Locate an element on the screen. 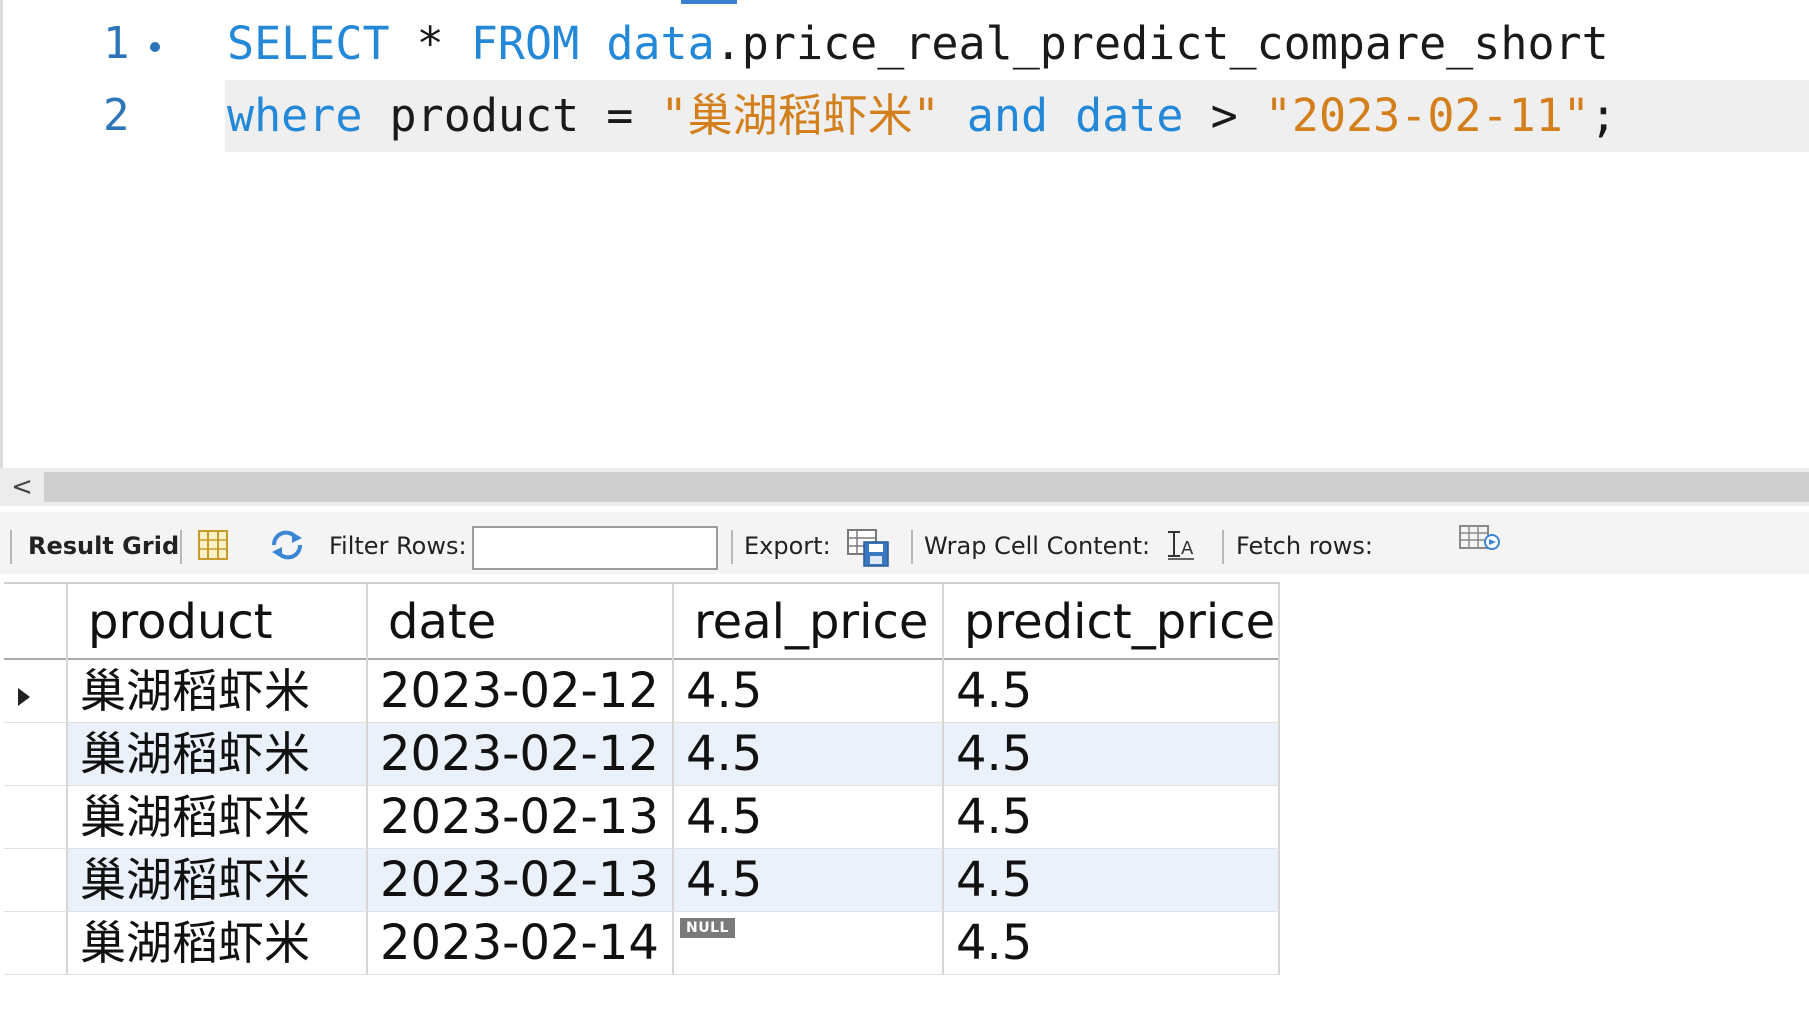 The width and height of the screenshot is (1809, 1028). line-number: 1 is located at coordinates (116, 43).